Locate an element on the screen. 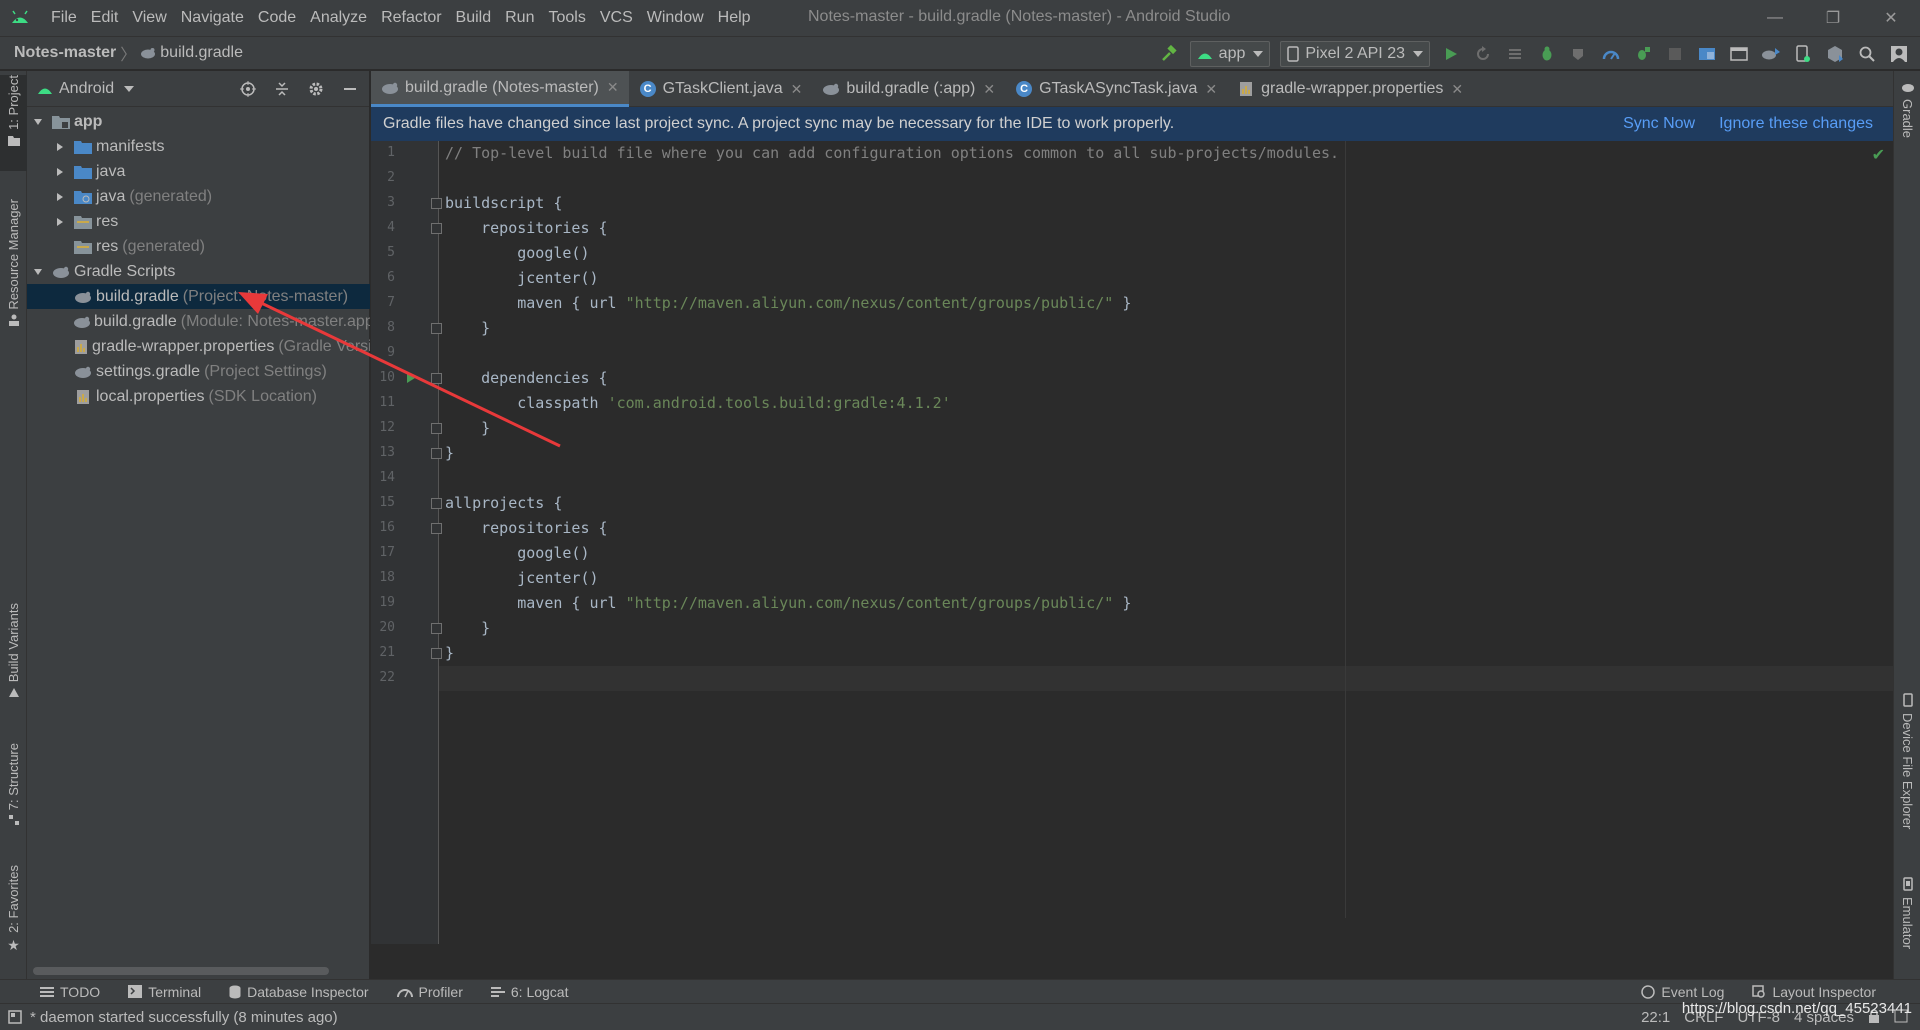 The height and width of the screenshot is (1030, 1920). gradle-tool-tab: Gradle is located at coordinates (1907, 117).